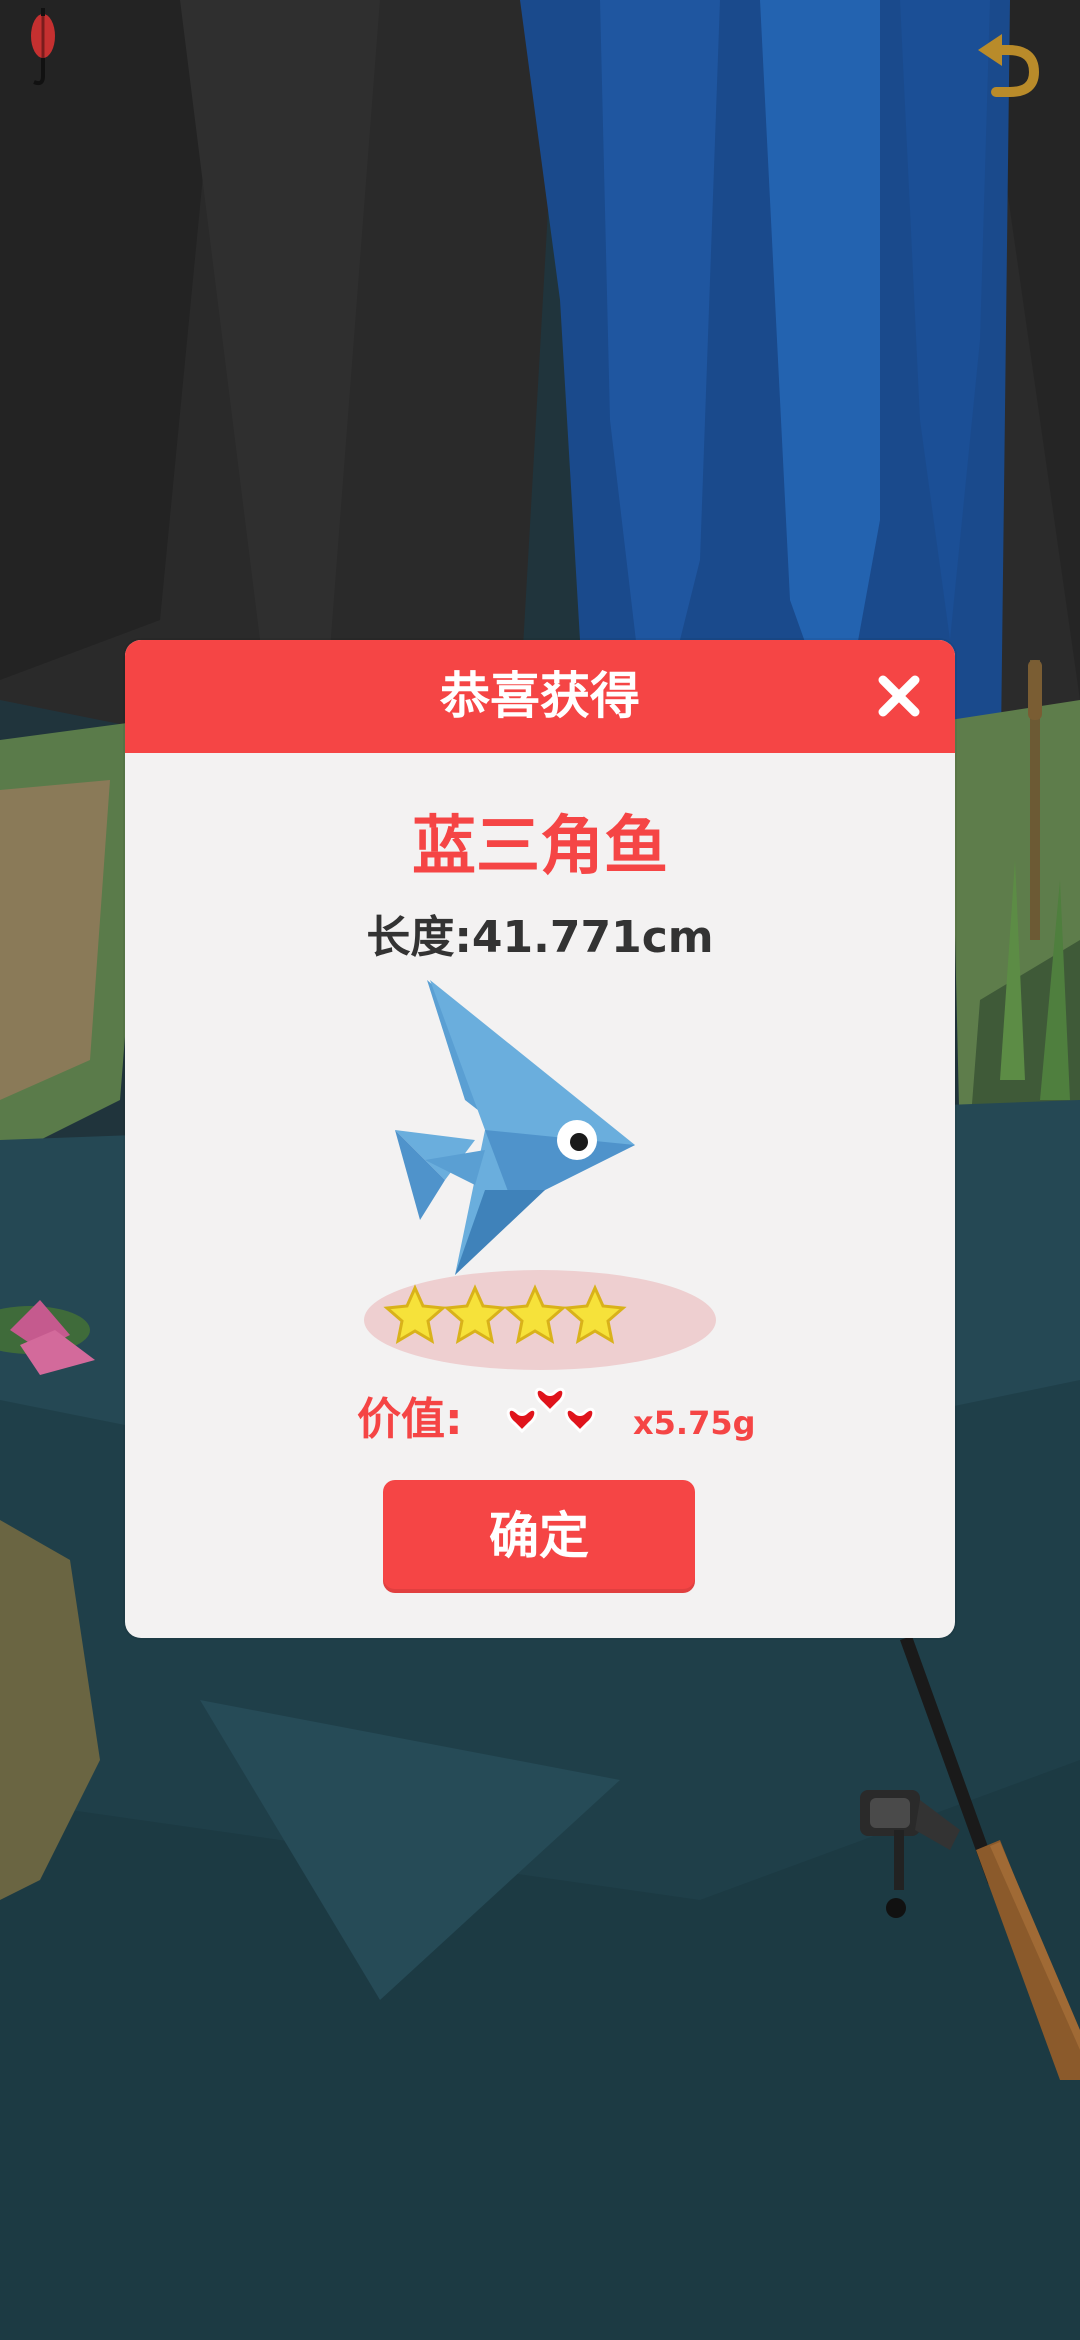 The height and width of the screenshot is (2340, 1080). What do you see at coordinates (515, 1127) in the screenshot?
I see `fish-illustration` at bounding box center [515, 1127].